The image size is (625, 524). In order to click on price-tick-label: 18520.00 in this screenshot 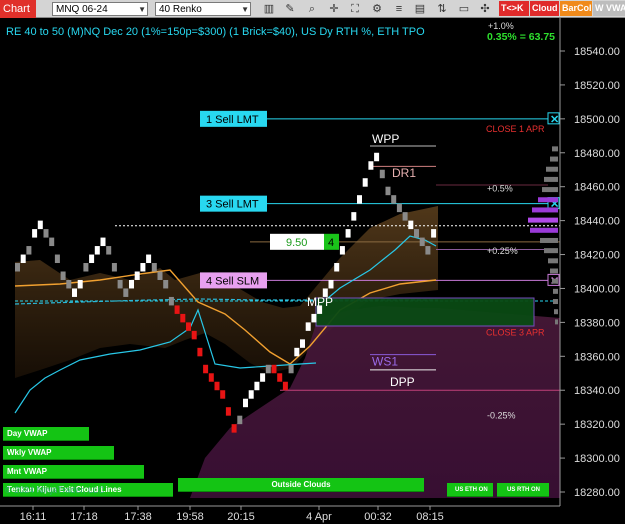, I will do `click(597, 86)`.